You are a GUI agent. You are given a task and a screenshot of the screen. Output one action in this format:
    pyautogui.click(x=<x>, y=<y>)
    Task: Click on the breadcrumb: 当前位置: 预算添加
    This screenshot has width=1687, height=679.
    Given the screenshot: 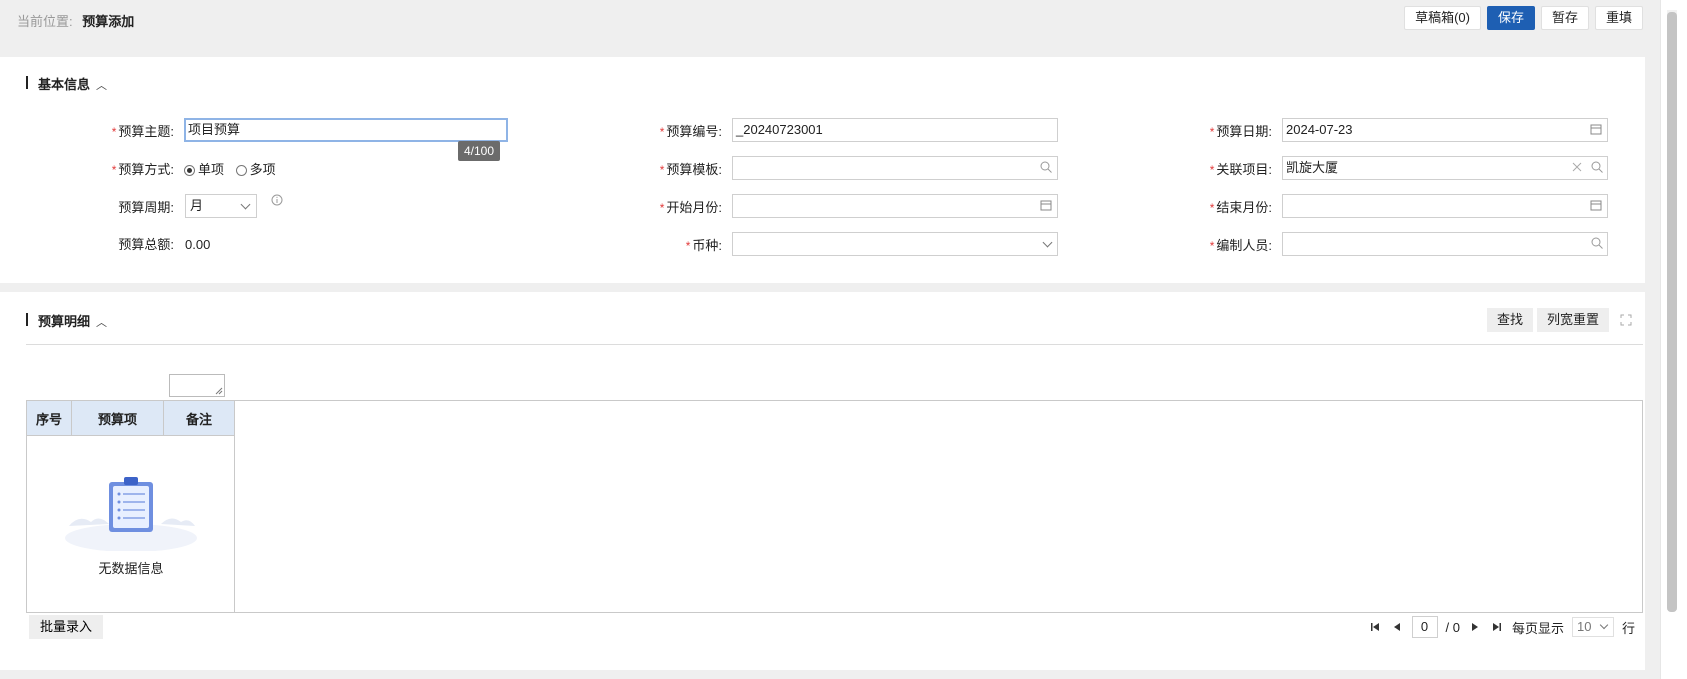 What is the action you would take?
    pyautogui.click(x=75, y=20)
    